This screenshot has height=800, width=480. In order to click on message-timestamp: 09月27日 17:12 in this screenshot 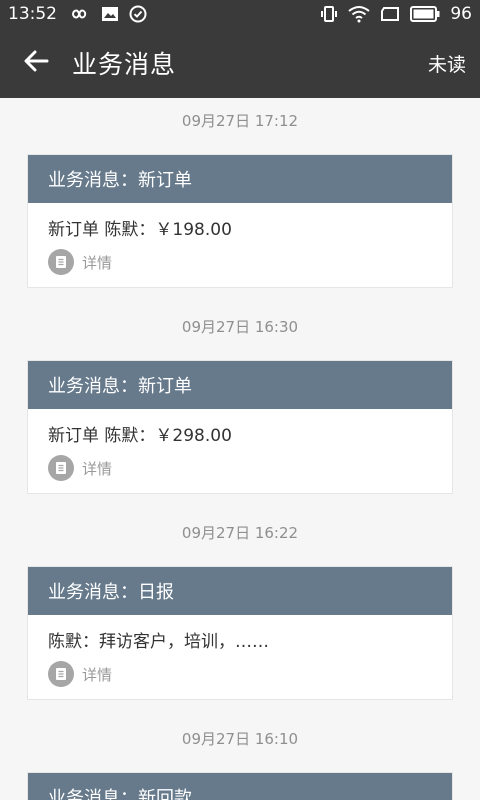, I will do `click(240, 120)`.